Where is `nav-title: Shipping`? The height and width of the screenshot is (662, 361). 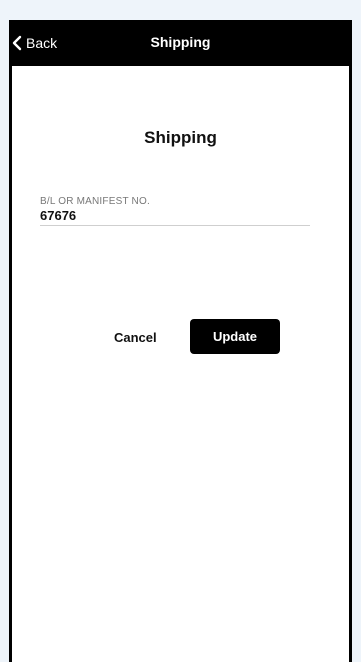 nav-title: Shipping is located at coordinates (180, 42).